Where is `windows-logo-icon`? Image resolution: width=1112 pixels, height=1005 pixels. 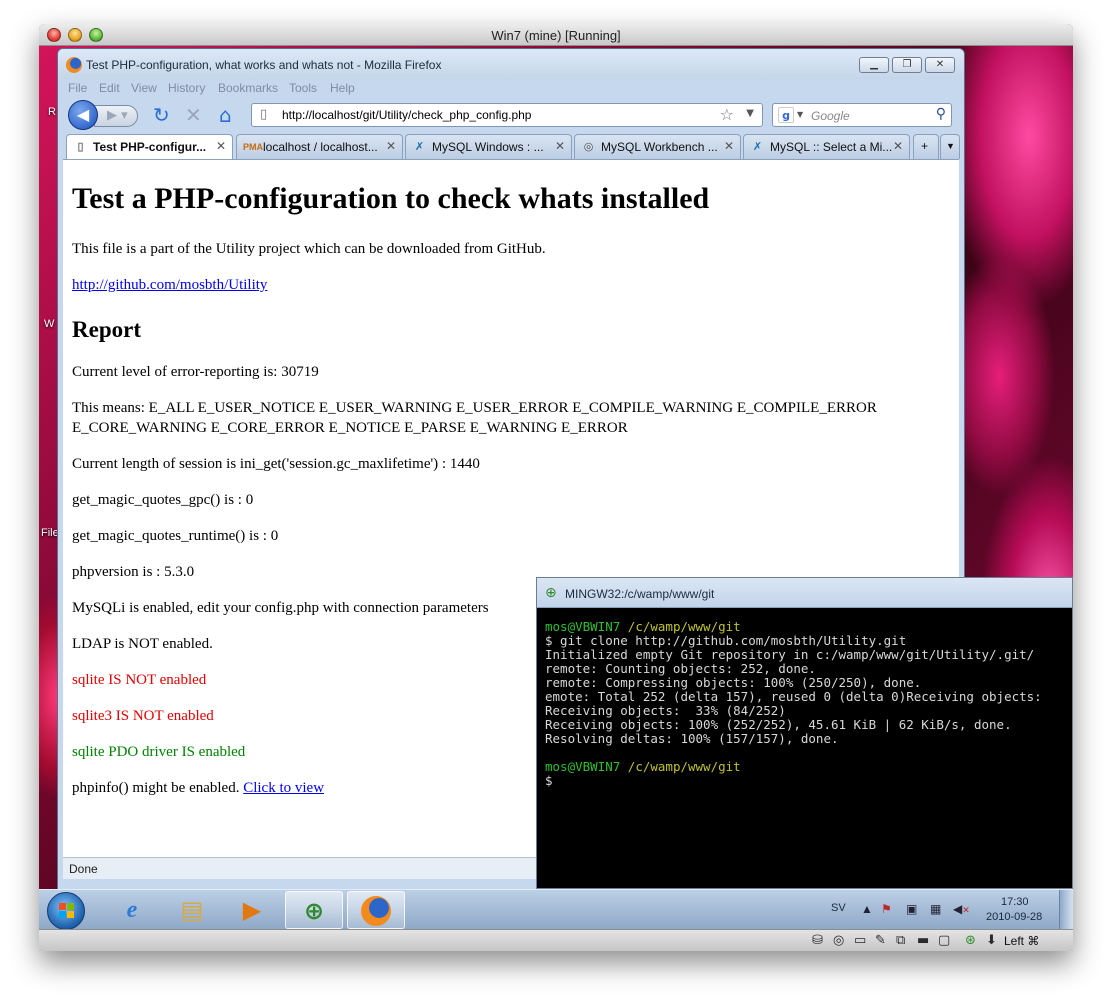 windows-logo-icon is located at coordinates (67, 911).